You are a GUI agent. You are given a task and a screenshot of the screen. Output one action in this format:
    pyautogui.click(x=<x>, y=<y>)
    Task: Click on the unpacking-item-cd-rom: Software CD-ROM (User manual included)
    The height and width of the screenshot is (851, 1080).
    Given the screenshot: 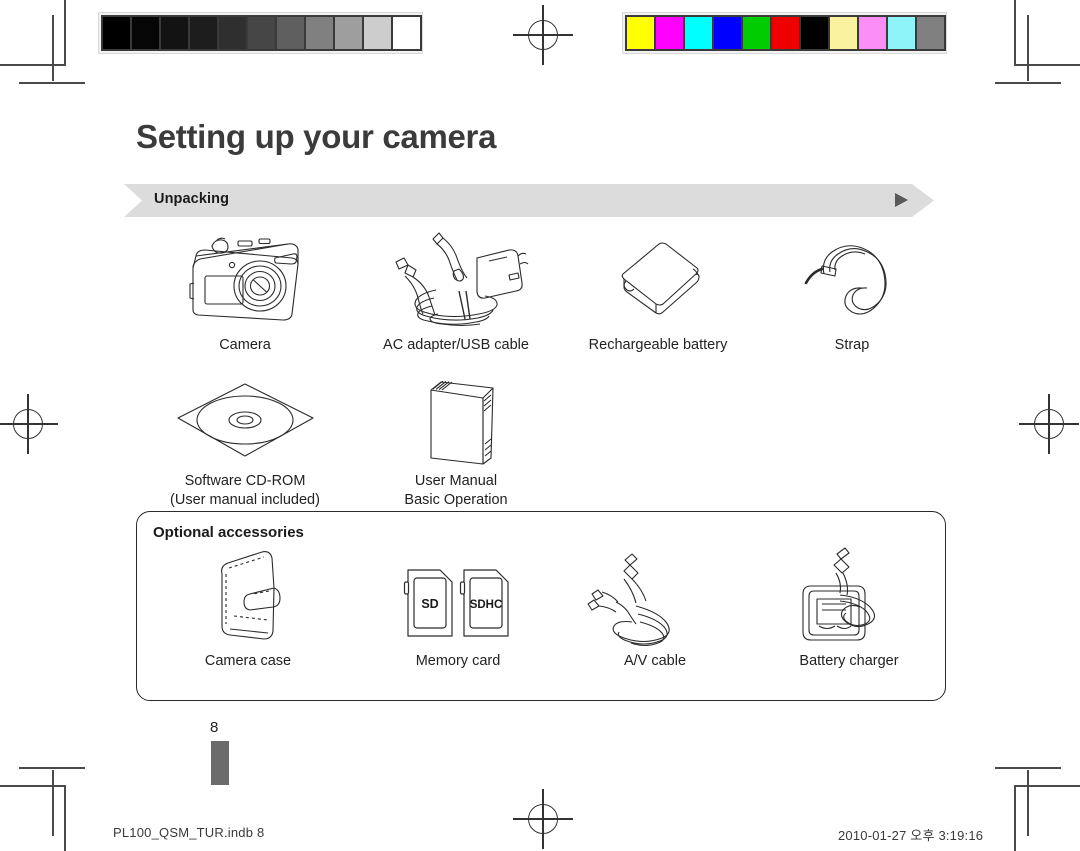 What is the action you would take?
    pyautogui.click(x=245, y=444)
    